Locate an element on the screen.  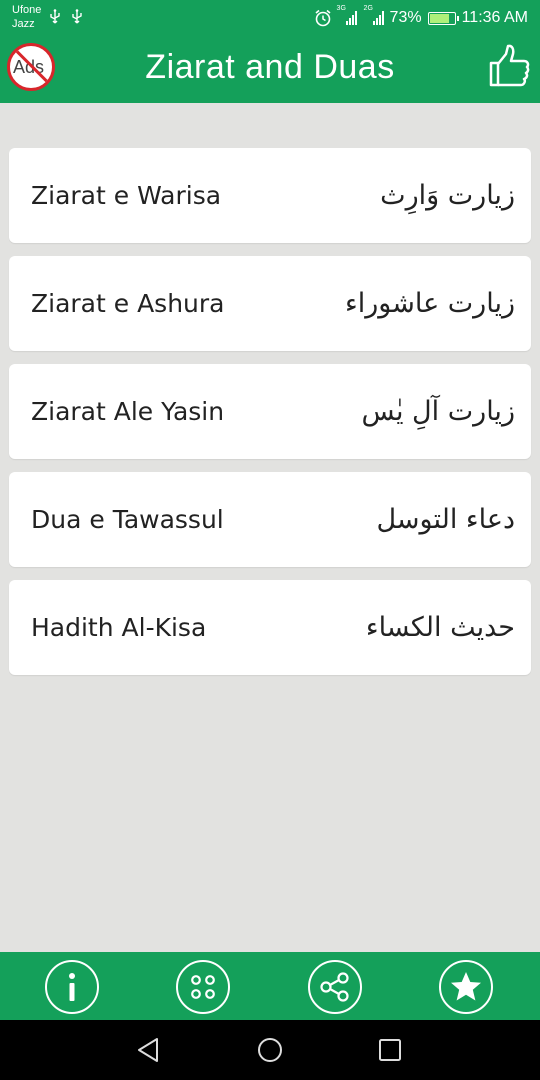
app-bar: Ads Ziarat and Duas is located at coordinates (270, 69).